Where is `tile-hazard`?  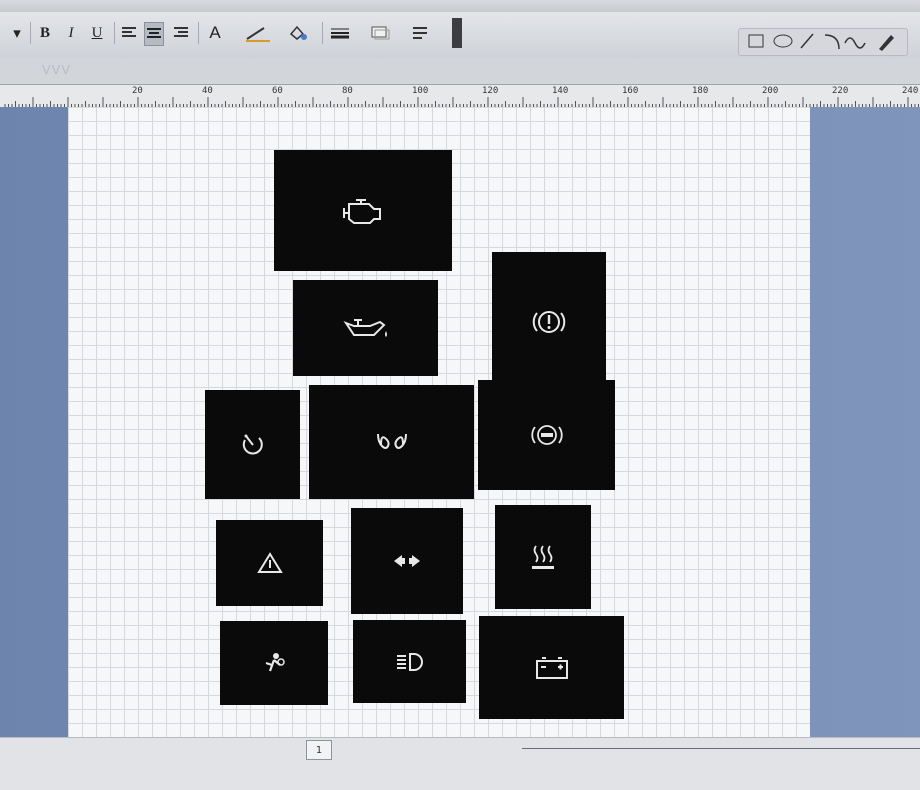
tile-hazard is located at coordinates (269, 563).